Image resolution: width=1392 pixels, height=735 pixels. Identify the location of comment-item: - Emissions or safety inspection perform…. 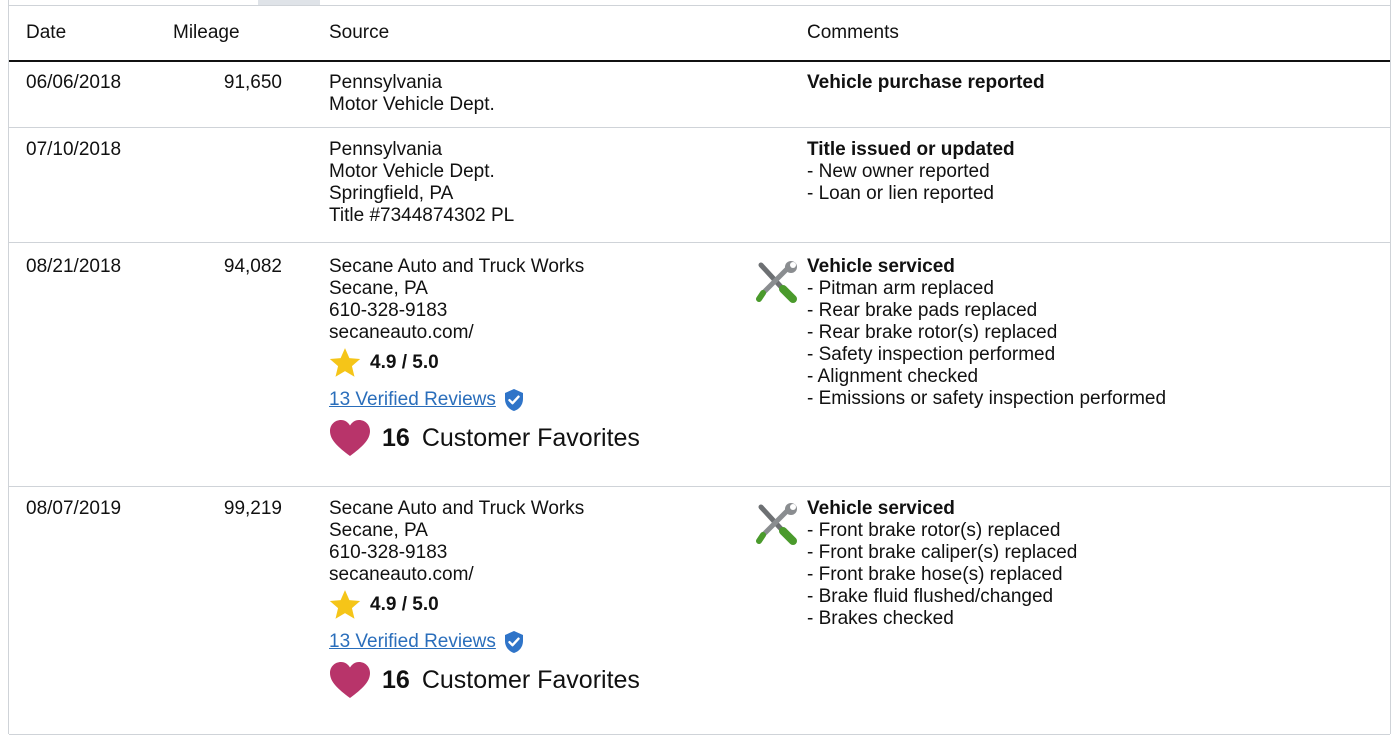
(987, 398).